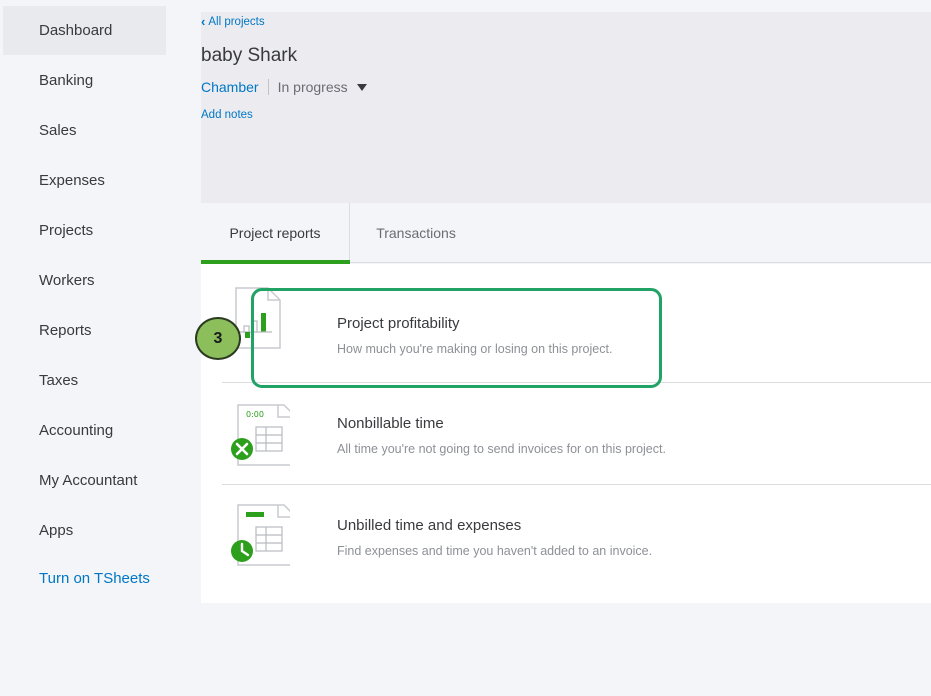  I want to click on tab-label: Transactions, so click(416, 233).